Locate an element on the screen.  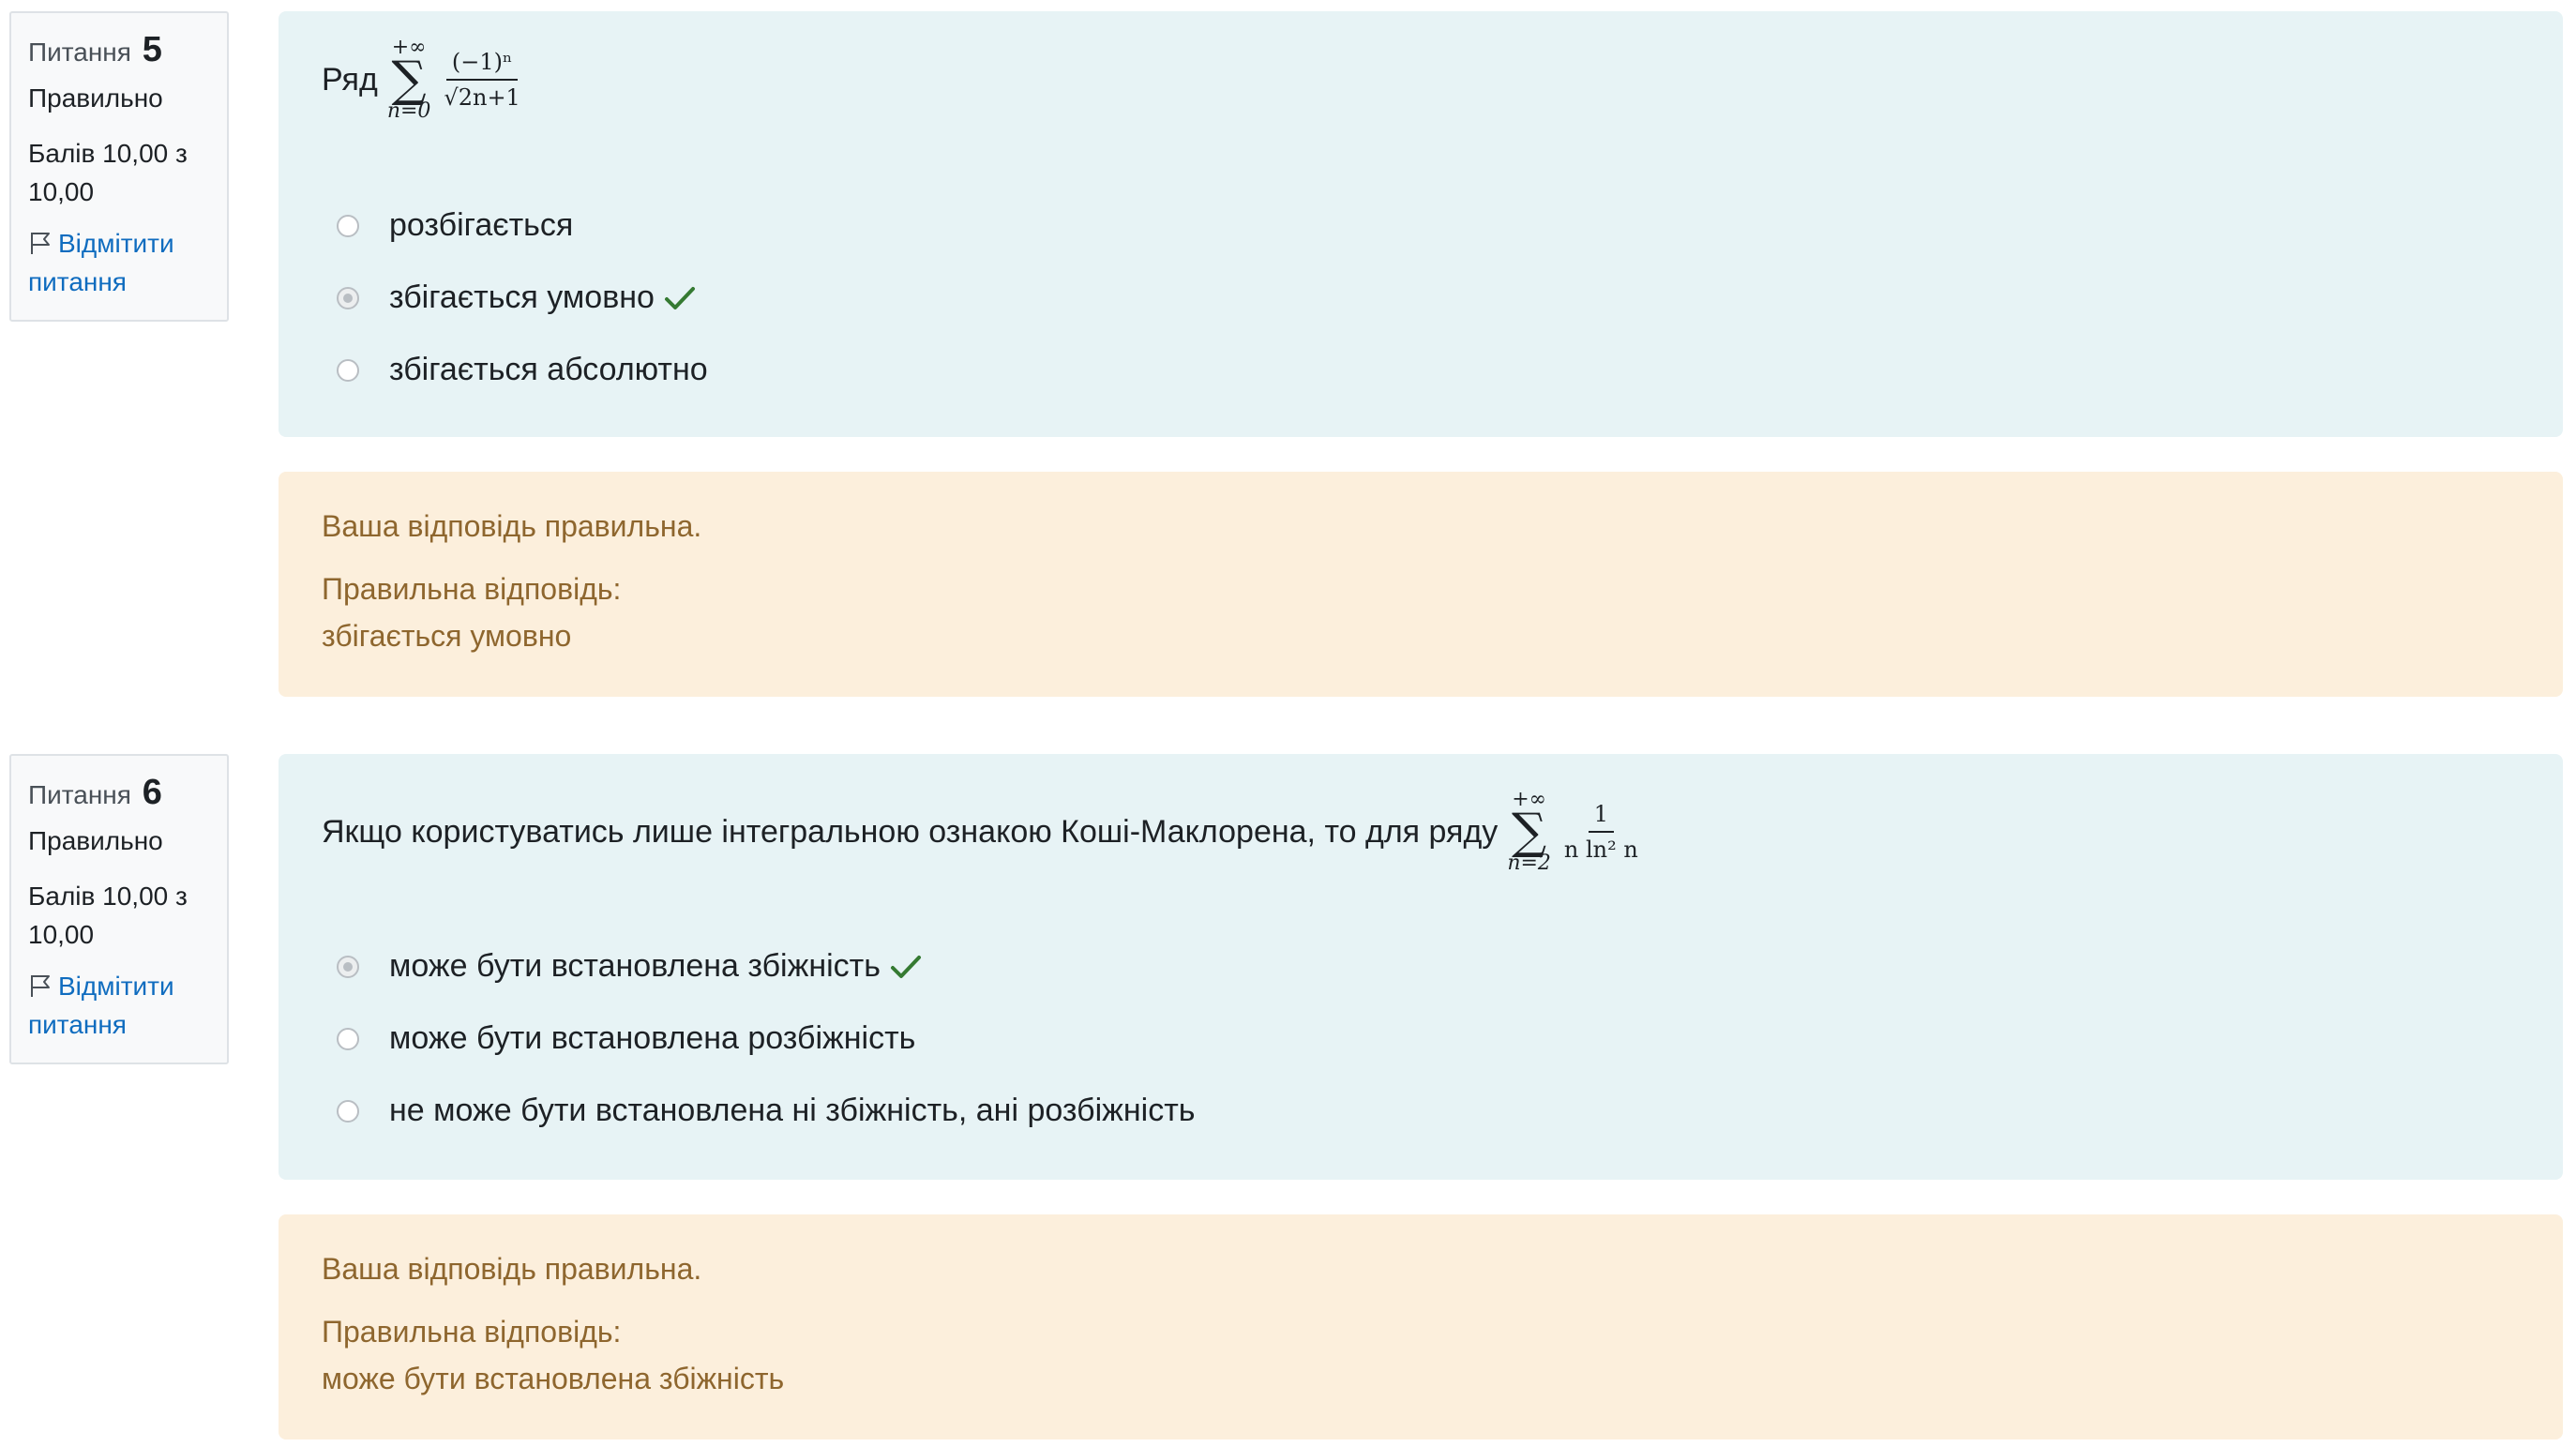
answer-label: розбігається is located at coordinates (481, 225).